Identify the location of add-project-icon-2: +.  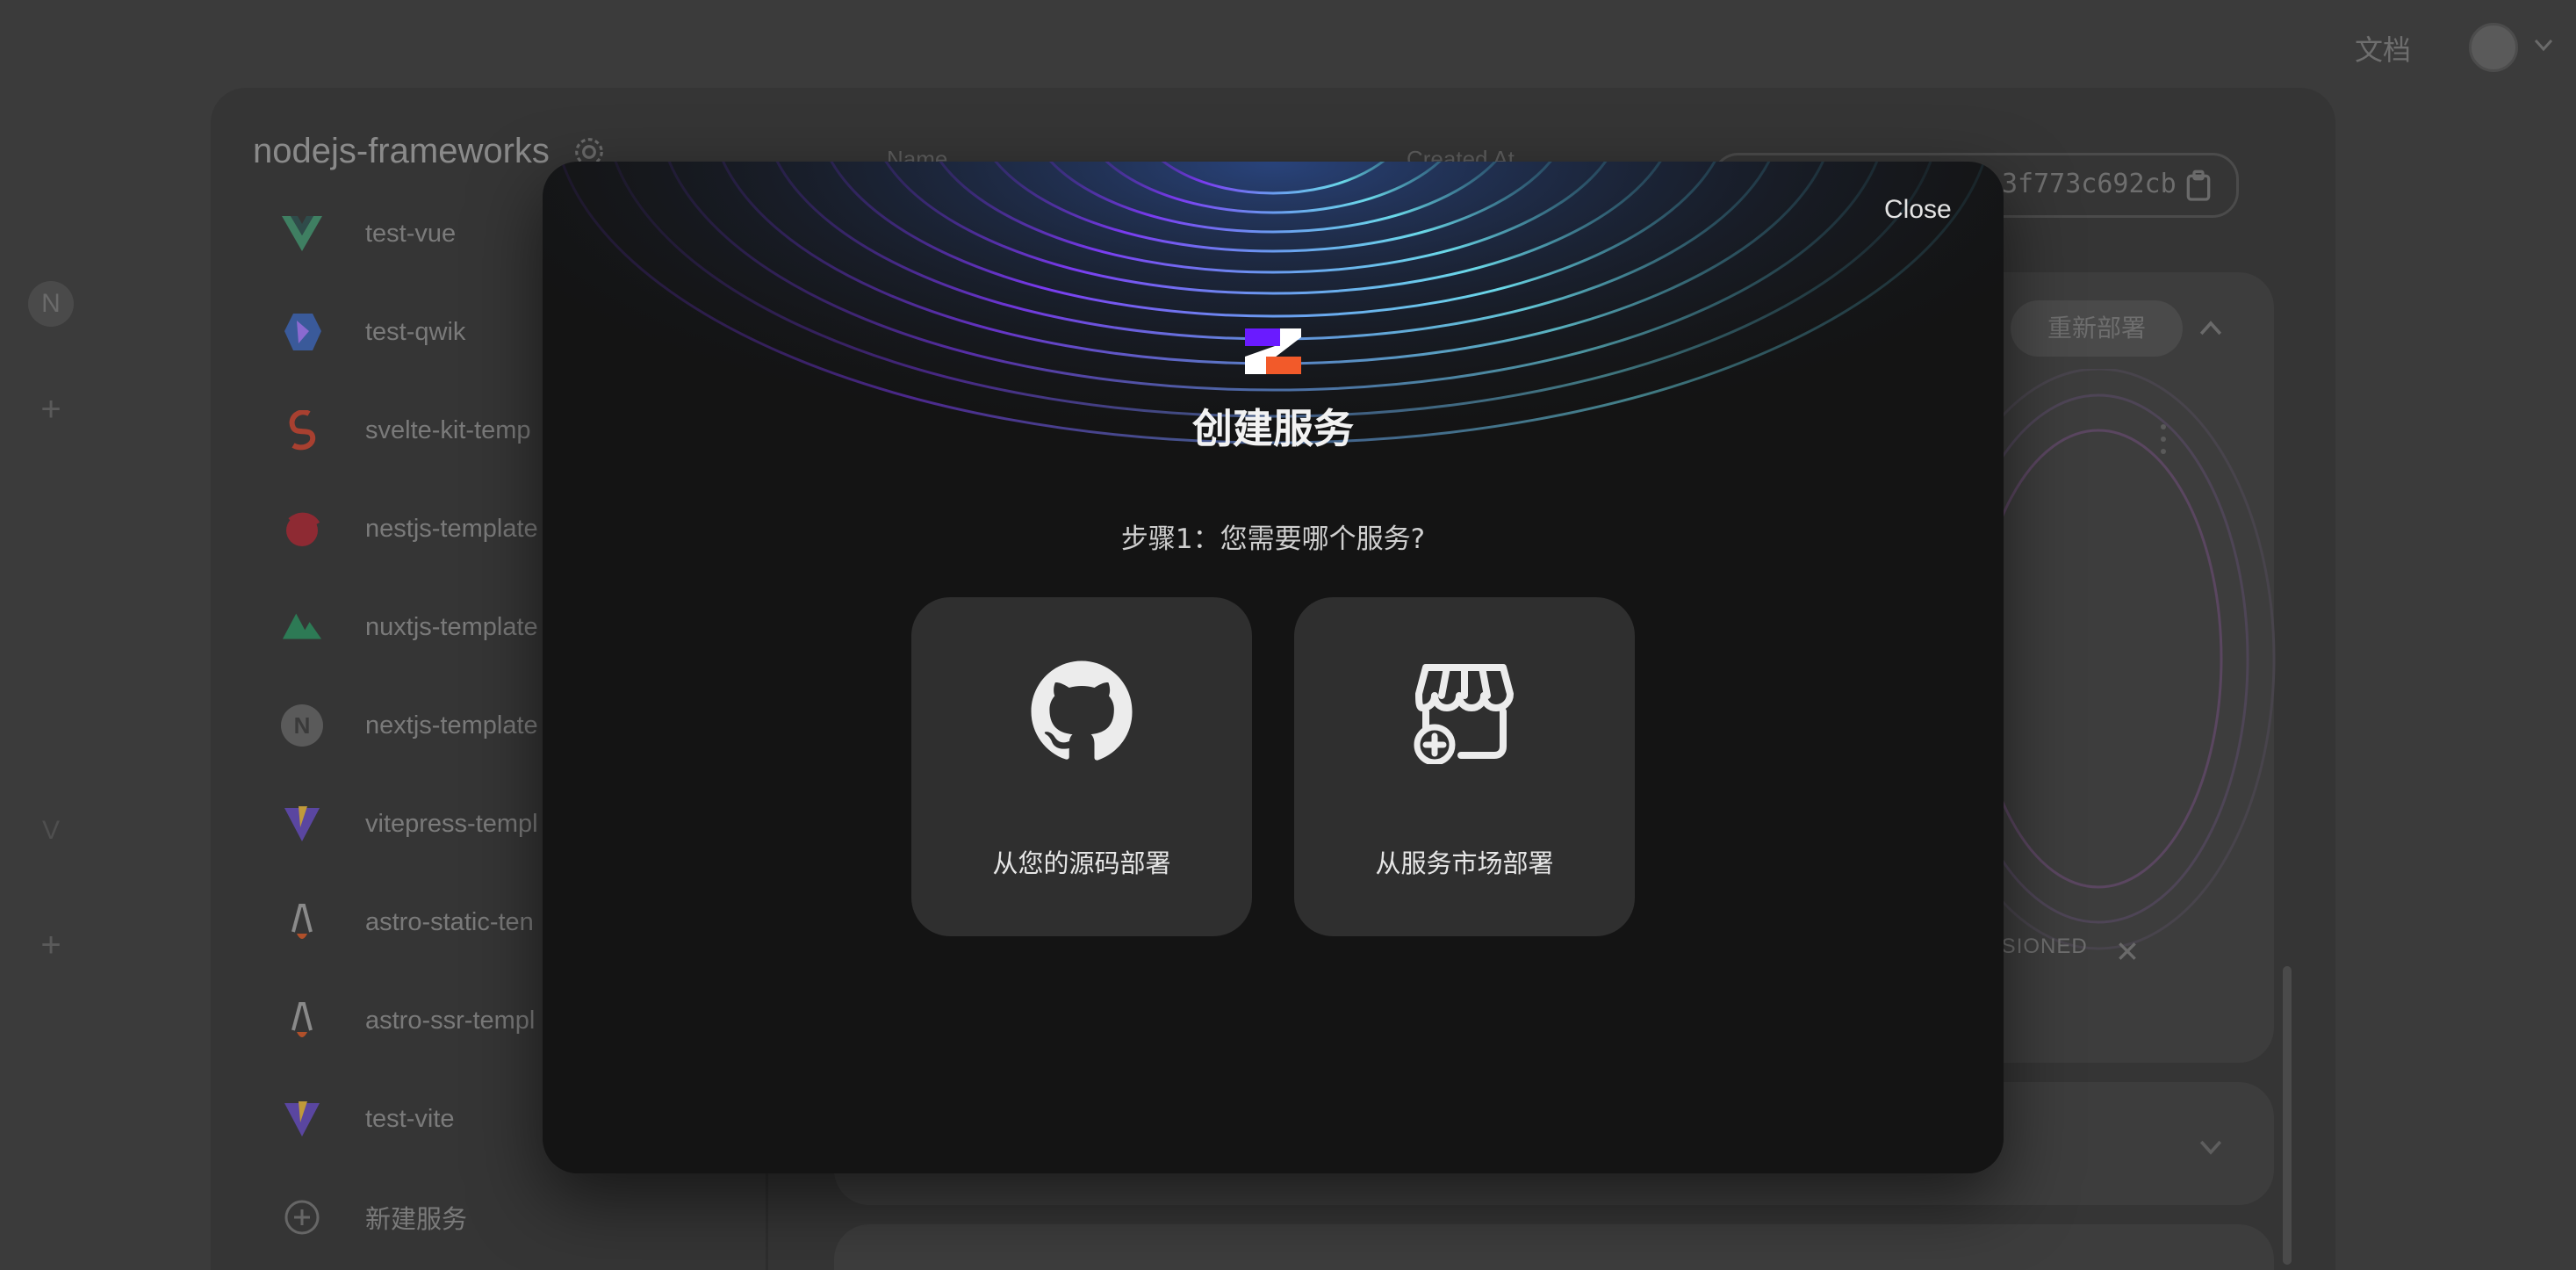
(51, 945).